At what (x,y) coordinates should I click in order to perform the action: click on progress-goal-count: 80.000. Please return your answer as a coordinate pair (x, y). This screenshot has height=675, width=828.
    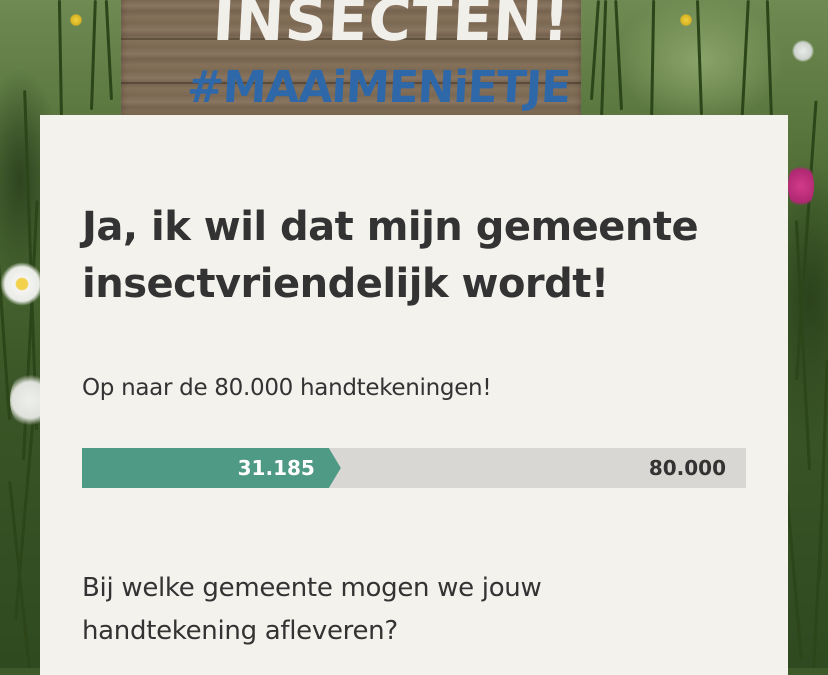
    Looking at the image, I should click on (687, 468).